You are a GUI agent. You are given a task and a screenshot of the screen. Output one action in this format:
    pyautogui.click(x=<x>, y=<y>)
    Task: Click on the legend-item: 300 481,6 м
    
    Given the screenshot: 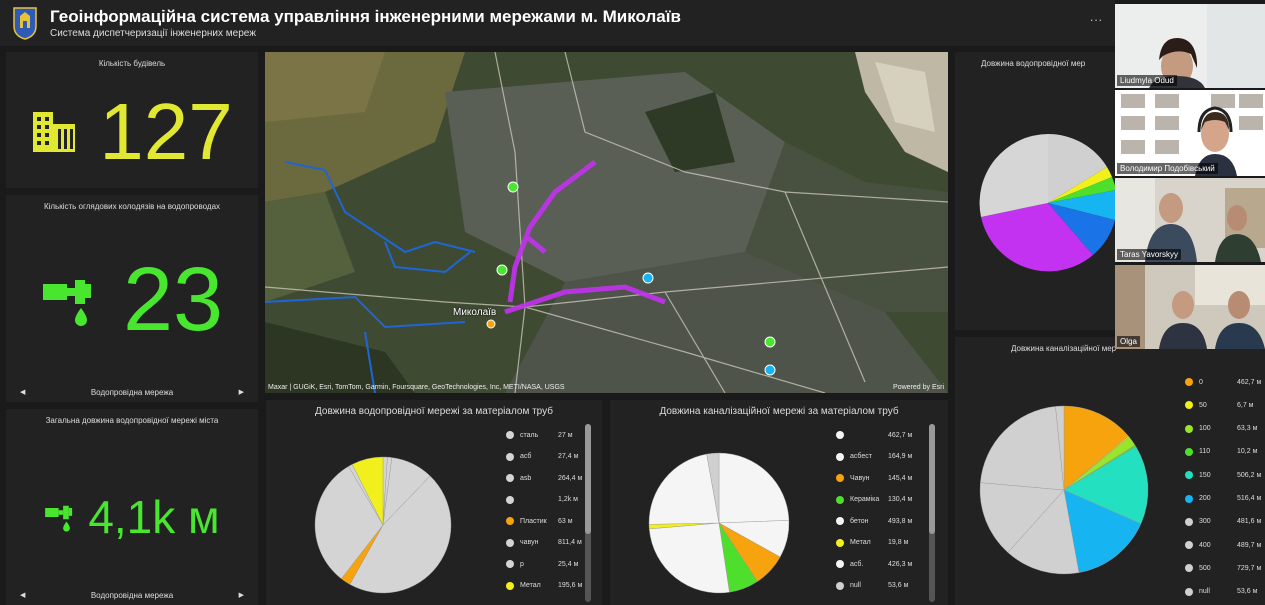 What is the action you would take?
    pyautogui.click(x=1223, y=522)
    